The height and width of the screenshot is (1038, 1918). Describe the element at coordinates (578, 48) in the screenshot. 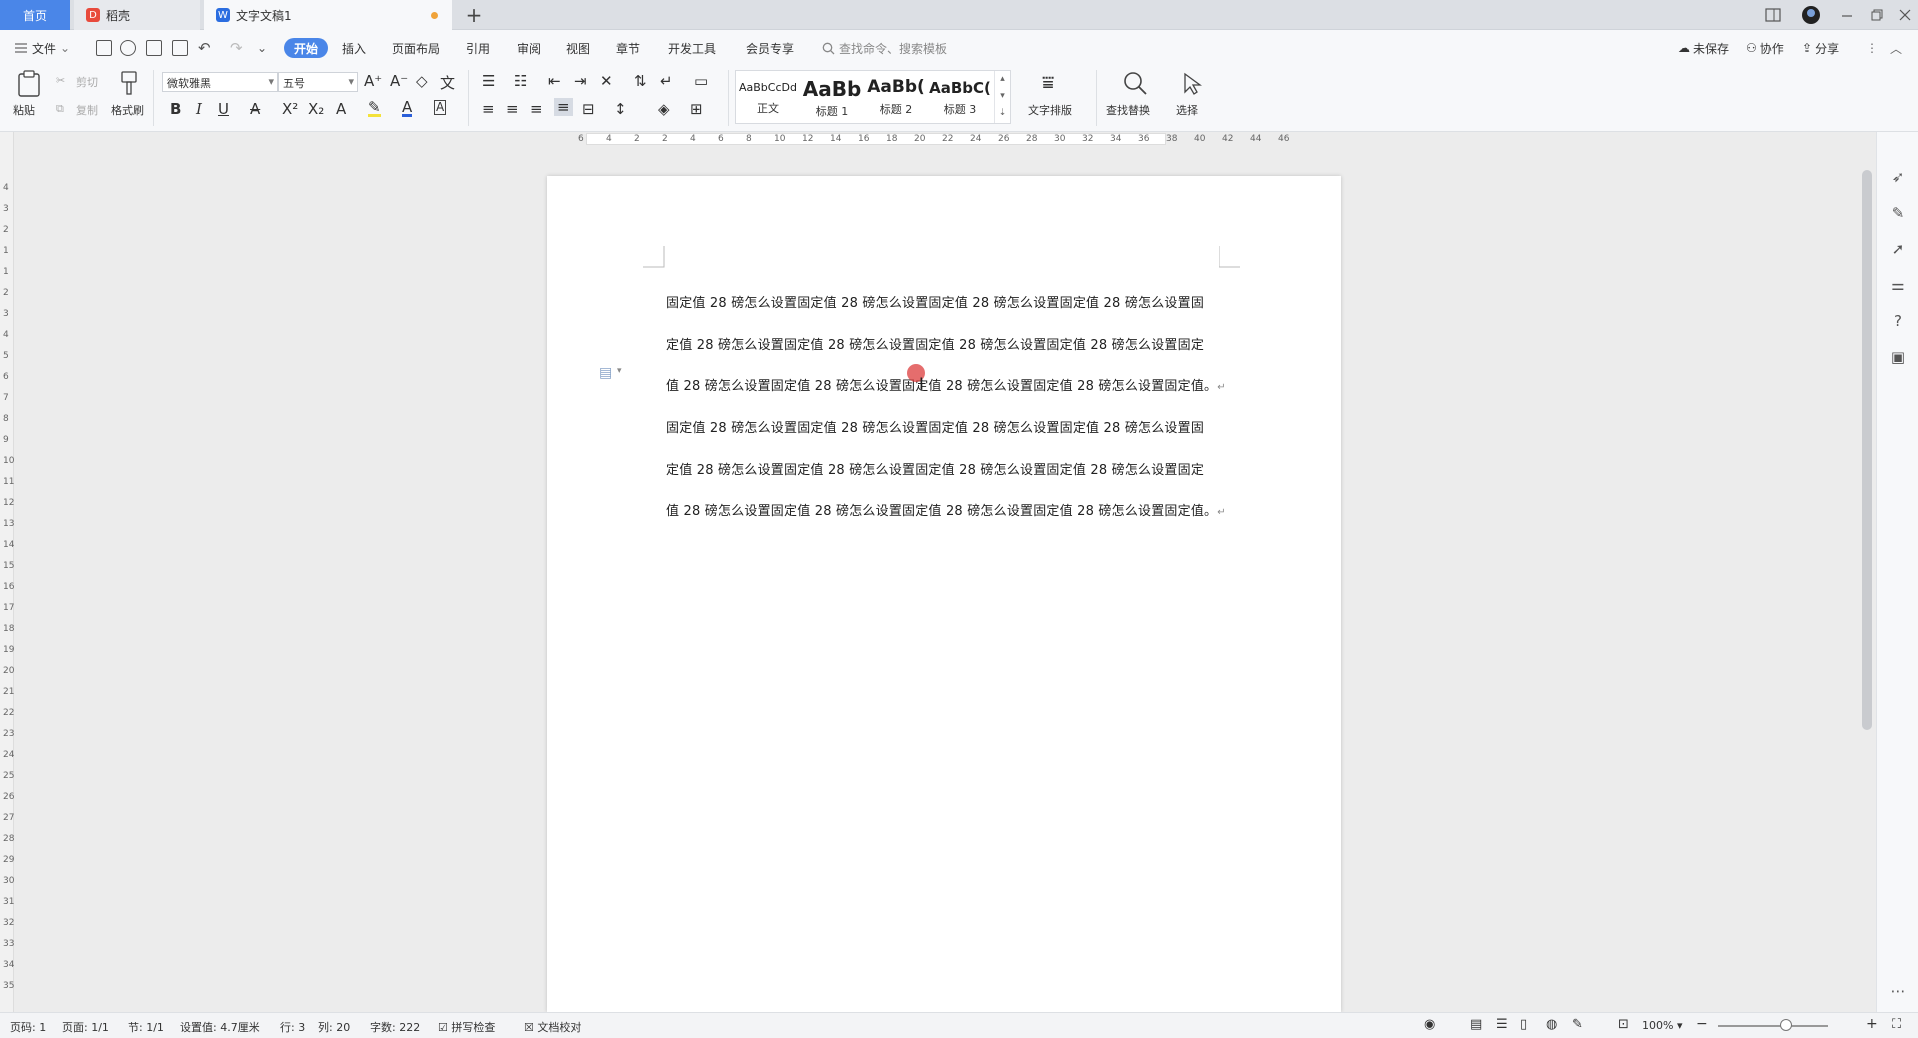

I see `tab-view: 视图` at that location.